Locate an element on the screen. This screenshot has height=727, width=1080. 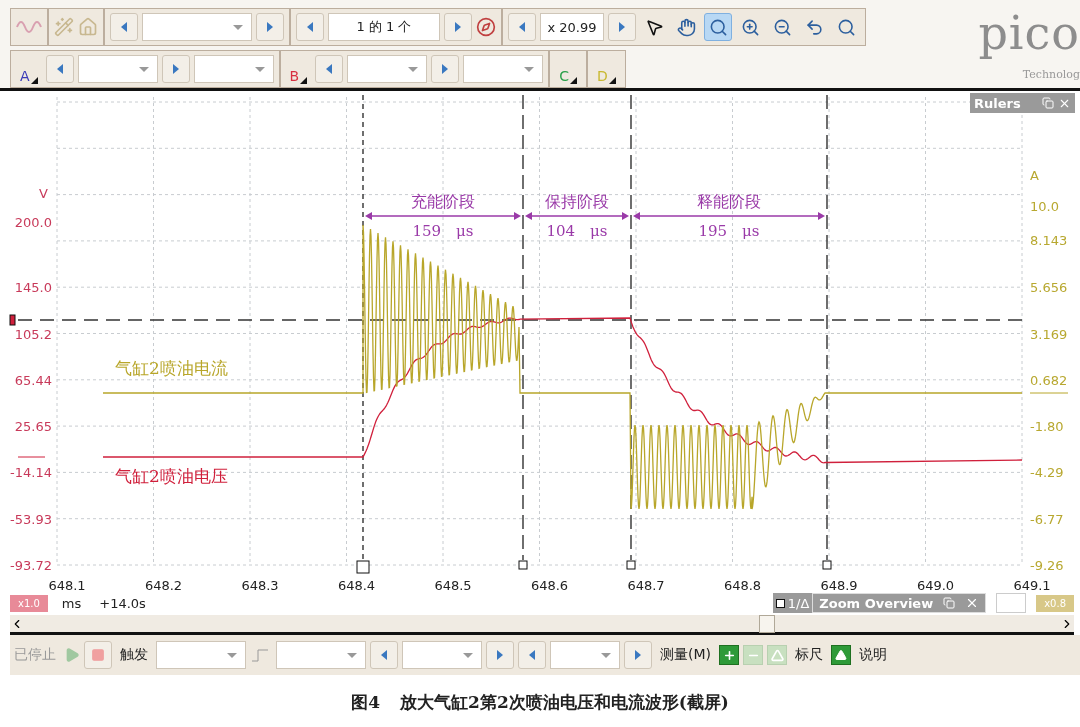
duration-label: 195 μs is located at coordinates (729, 231).